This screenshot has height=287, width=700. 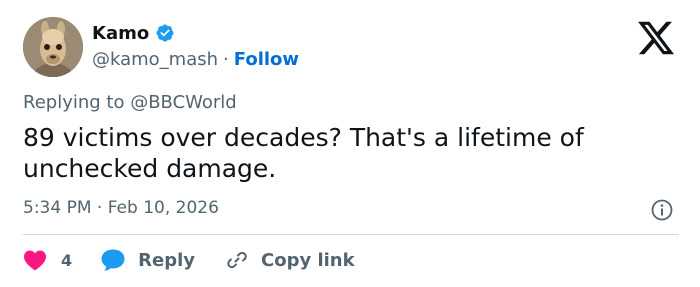 What do you see at coordinates (113, 260) in the screenshot?
I see `speech-bubble-icon` at bounding box center [113, 260].